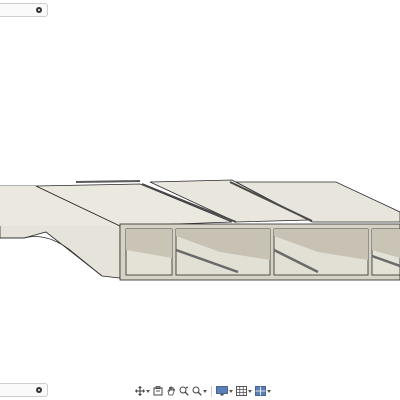 The height and width of the screenshot is (400, 400). I want to click on orbit-icon, so click(140, 391).